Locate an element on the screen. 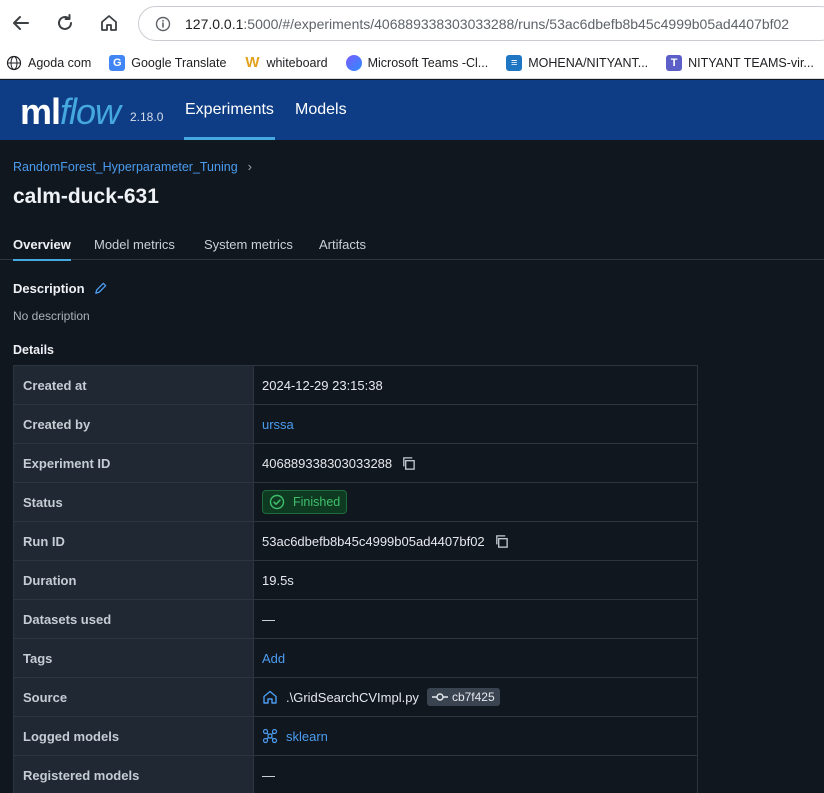  url-host: 127.0.0.1 is located at coordinates (214, 23).